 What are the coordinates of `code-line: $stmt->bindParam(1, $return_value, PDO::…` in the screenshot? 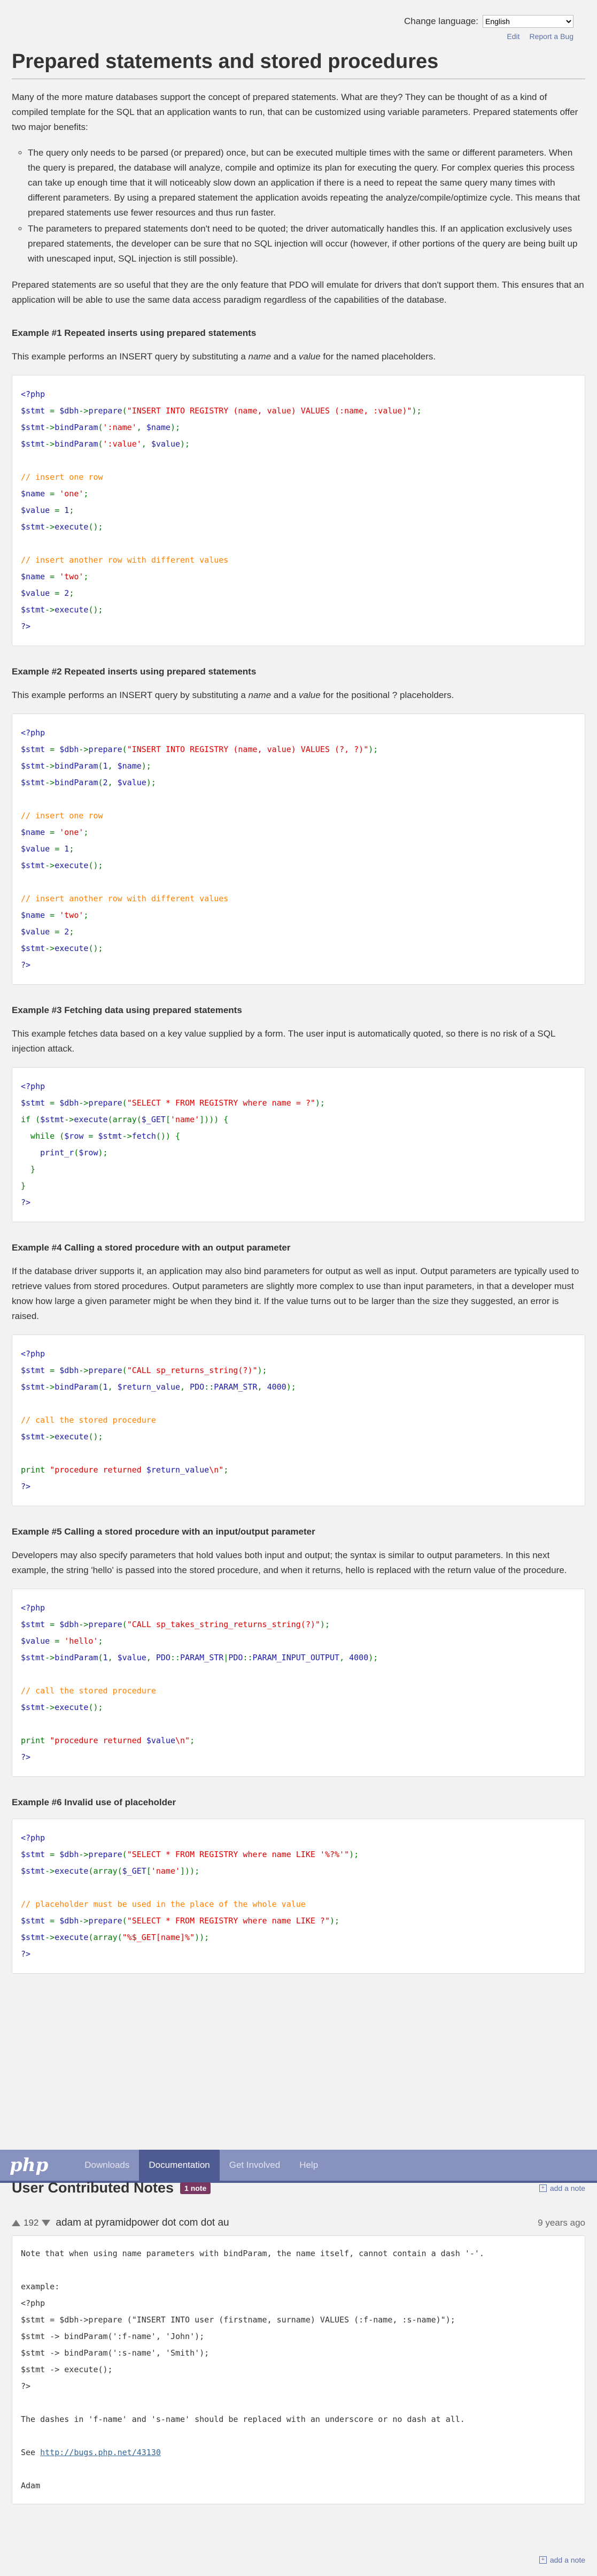 It's located at (158, 1387).